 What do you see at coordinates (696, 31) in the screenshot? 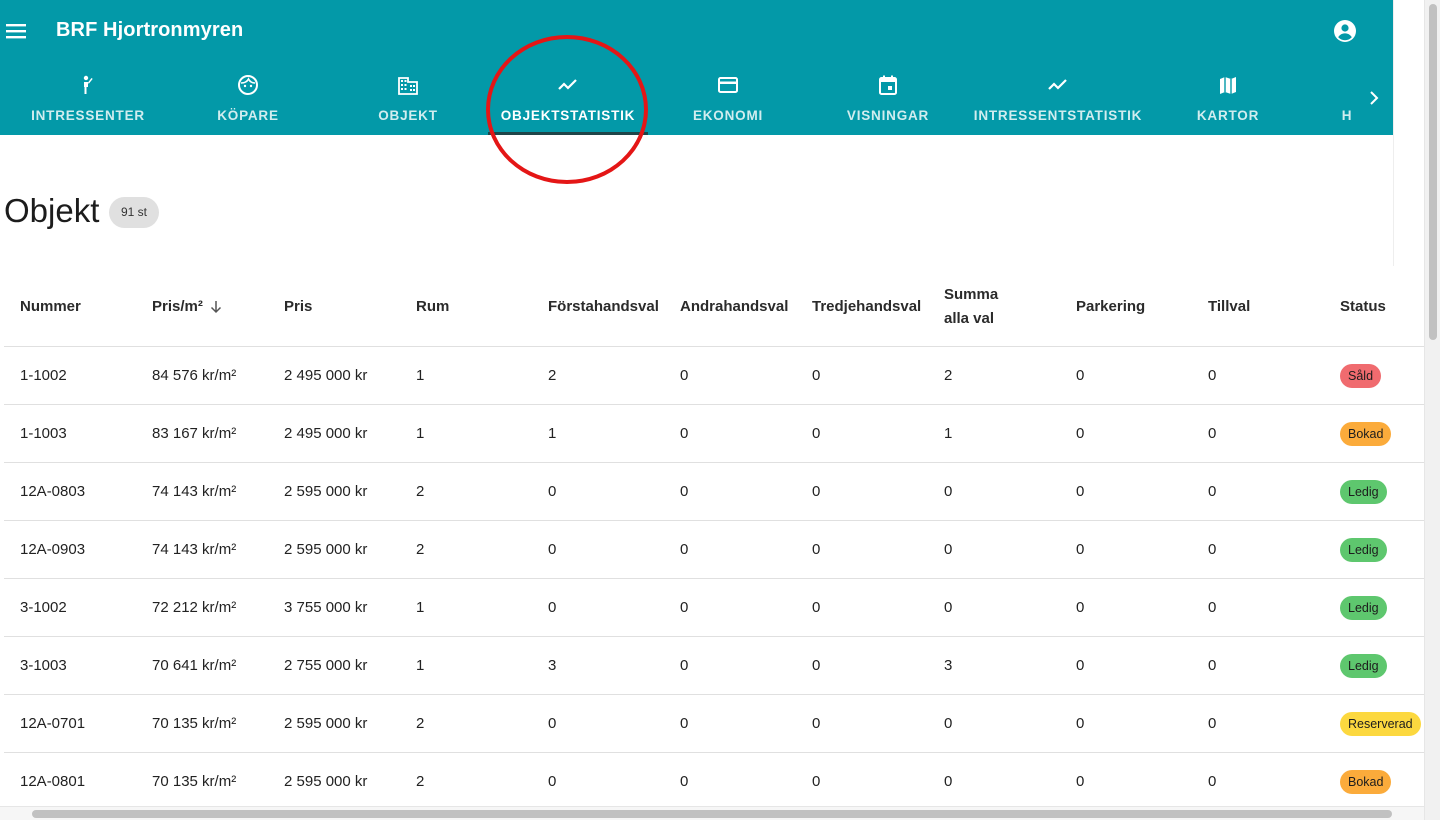
I see `toolbar: BRF Hjortronmyren` at bounding box center [696, 31].